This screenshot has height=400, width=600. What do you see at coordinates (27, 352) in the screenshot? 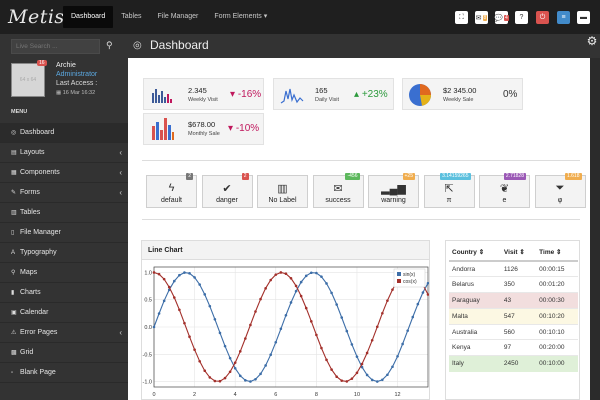
I see `sidebar-item-label: Grid` at bounding box center [27, 352].